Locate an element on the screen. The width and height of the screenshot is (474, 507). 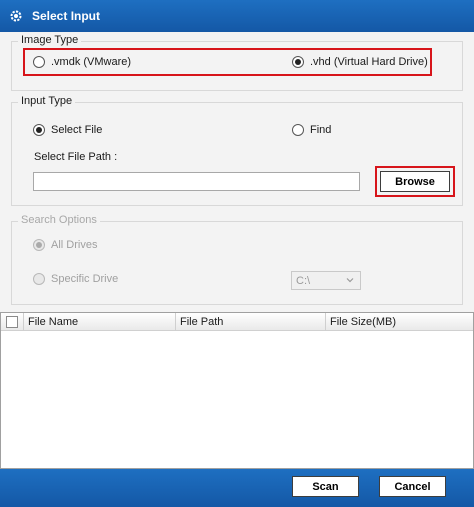
chevron-down-icon is located at coordinates (350, 280).